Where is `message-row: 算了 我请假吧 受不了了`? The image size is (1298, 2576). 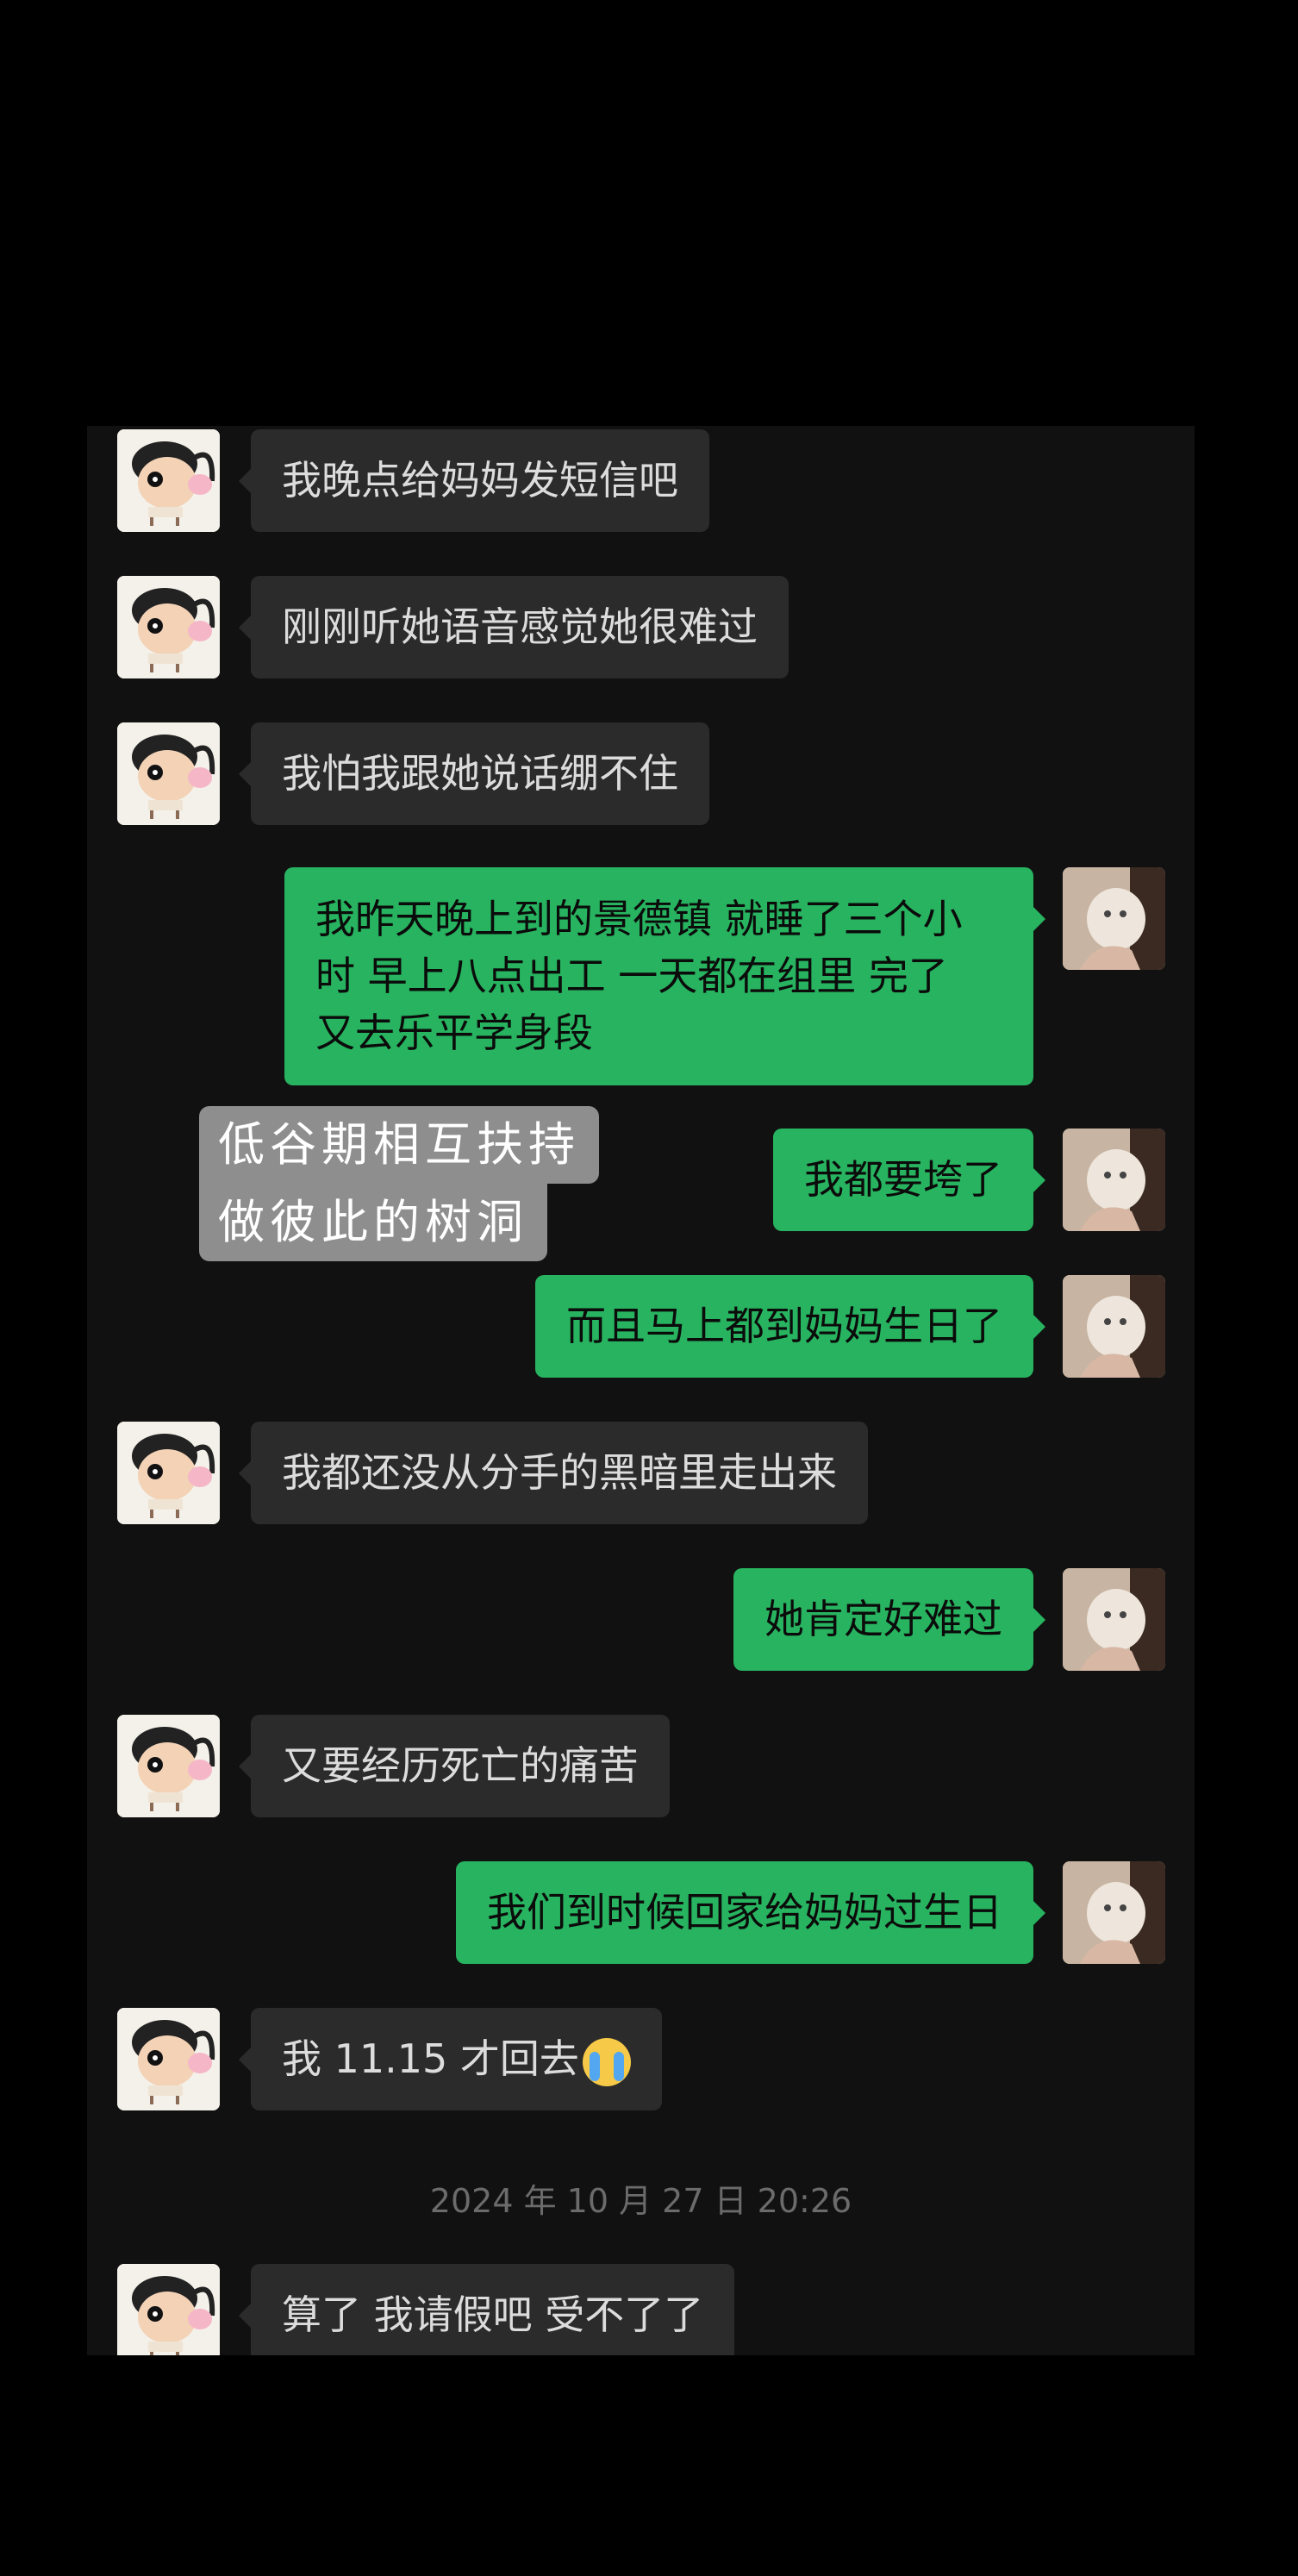 message-row: 算了 我请假吧 受不了了 is located at coordinates (641, 2309).